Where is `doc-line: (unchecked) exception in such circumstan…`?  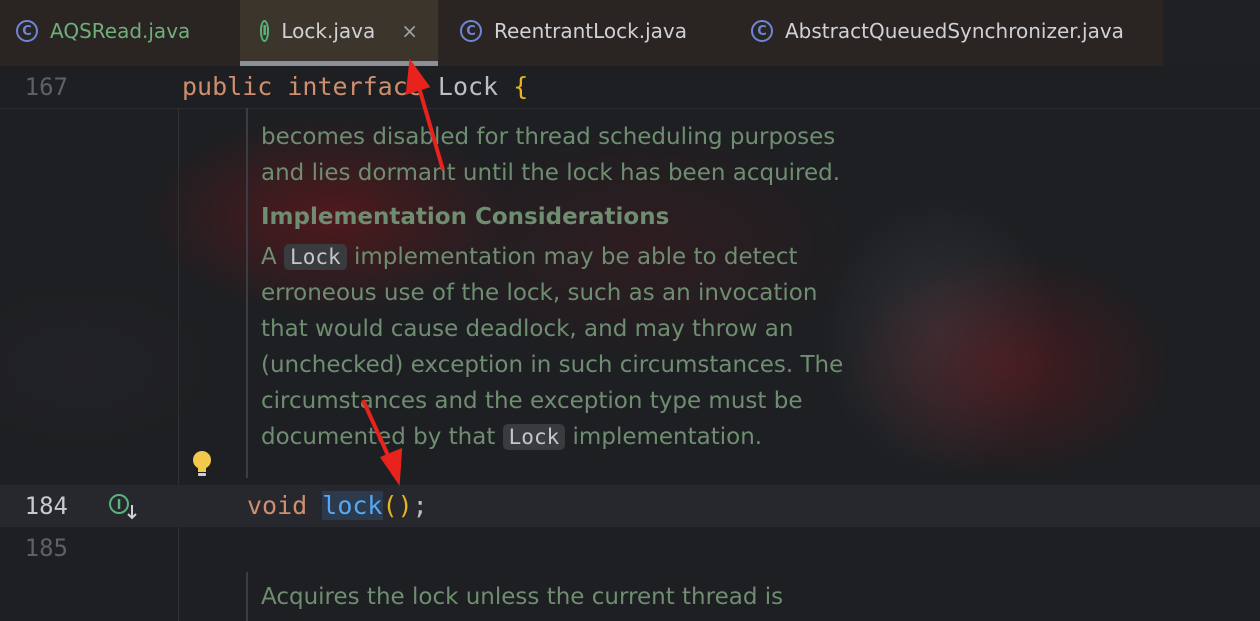
doc-line: (unchecked) exception in such circumstan… is located at coordinates (552, 365).